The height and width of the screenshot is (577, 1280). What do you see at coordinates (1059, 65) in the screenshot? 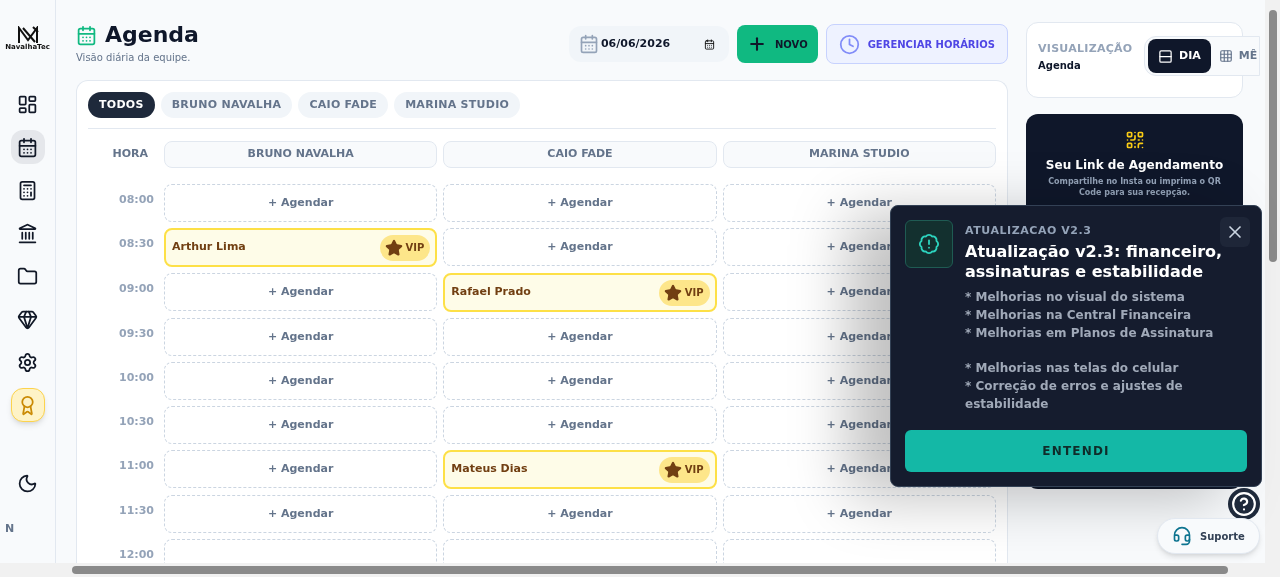
I see `view-value: Agenda` at bounding box center [1059, 65].